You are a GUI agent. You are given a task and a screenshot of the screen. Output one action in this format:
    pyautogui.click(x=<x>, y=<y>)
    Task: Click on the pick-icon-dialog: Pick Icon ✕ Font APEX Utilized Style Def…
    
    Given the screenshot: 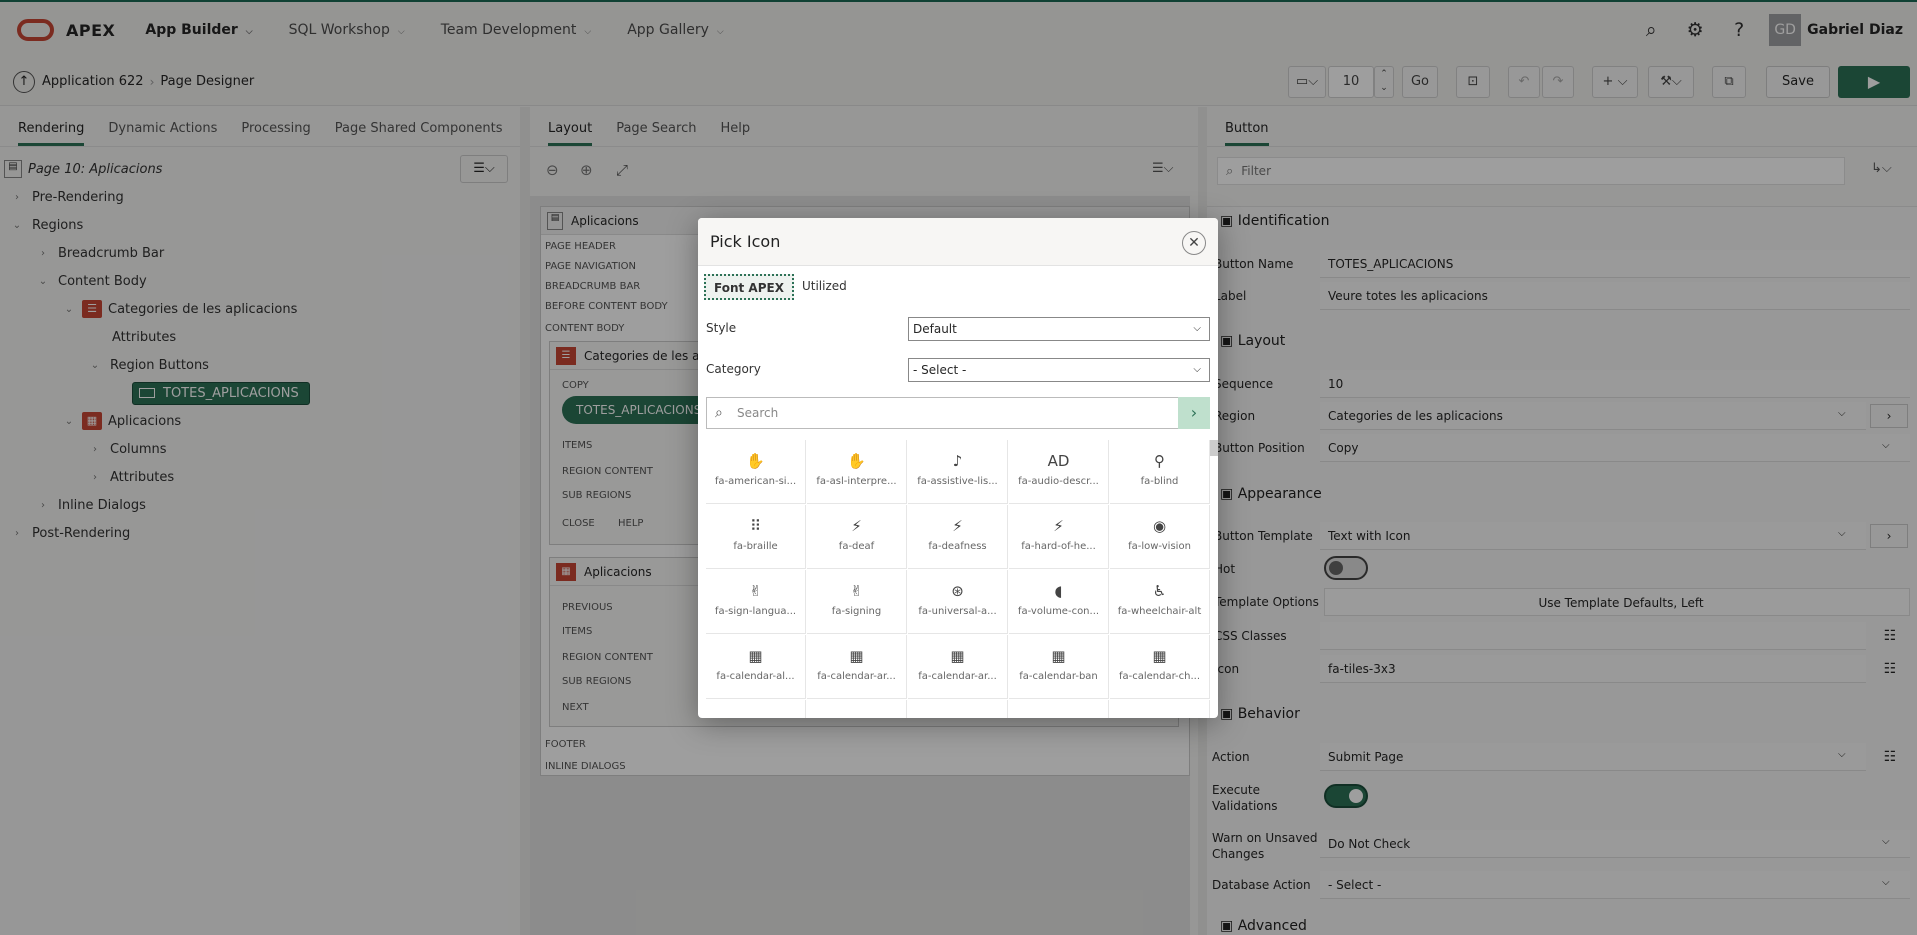 What is the action you would take?
    pyautogui.click(x=958, y=468)
    